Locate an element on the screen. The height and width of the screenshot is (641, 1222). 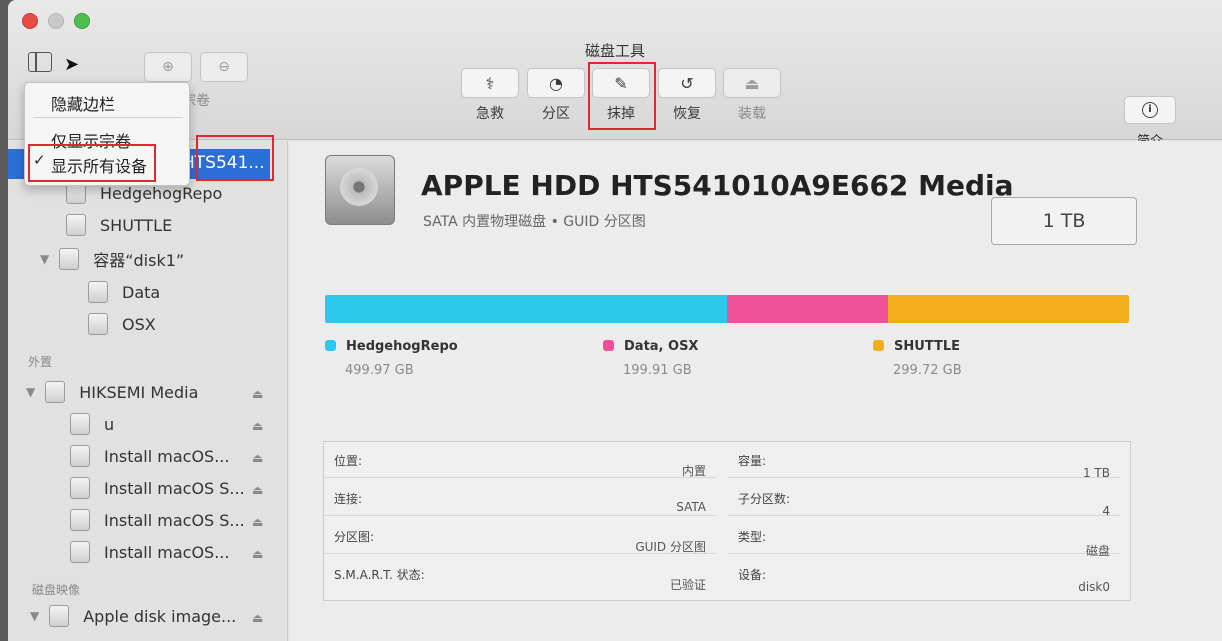
erase-icon: ✎ is located at coordinates (621, 83).